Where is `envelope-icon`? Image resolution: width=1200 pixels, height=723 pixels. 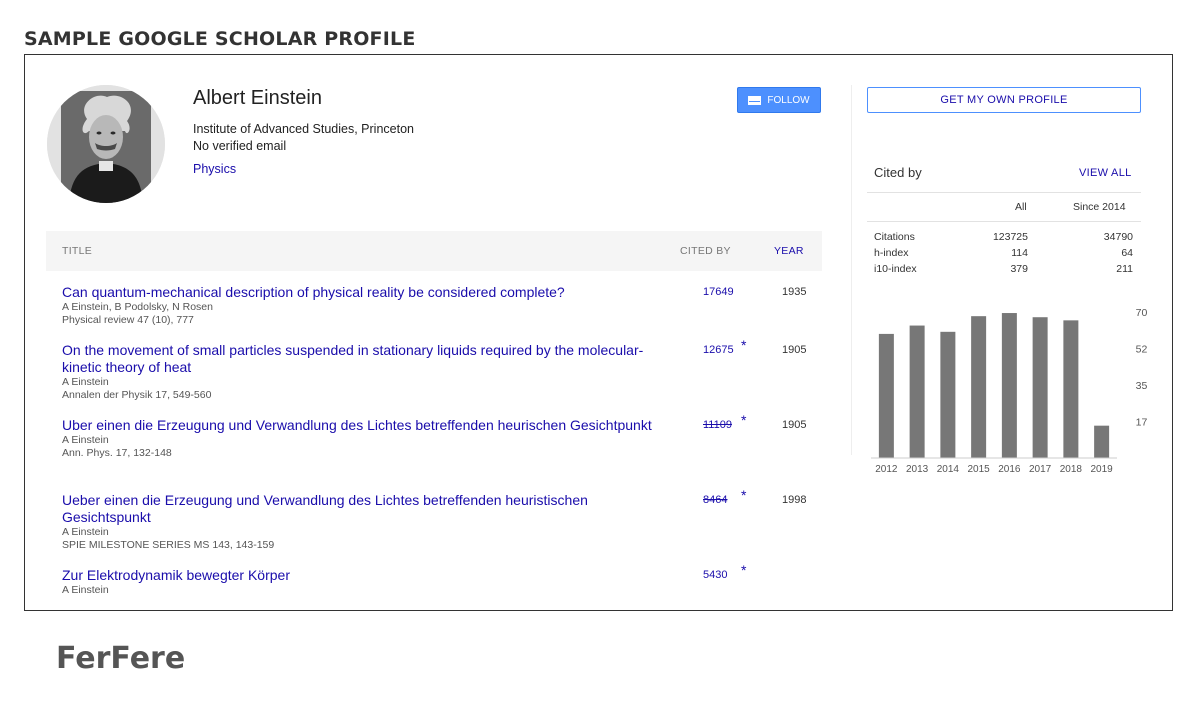 envelope-icon is located at coordinates (755, 100).